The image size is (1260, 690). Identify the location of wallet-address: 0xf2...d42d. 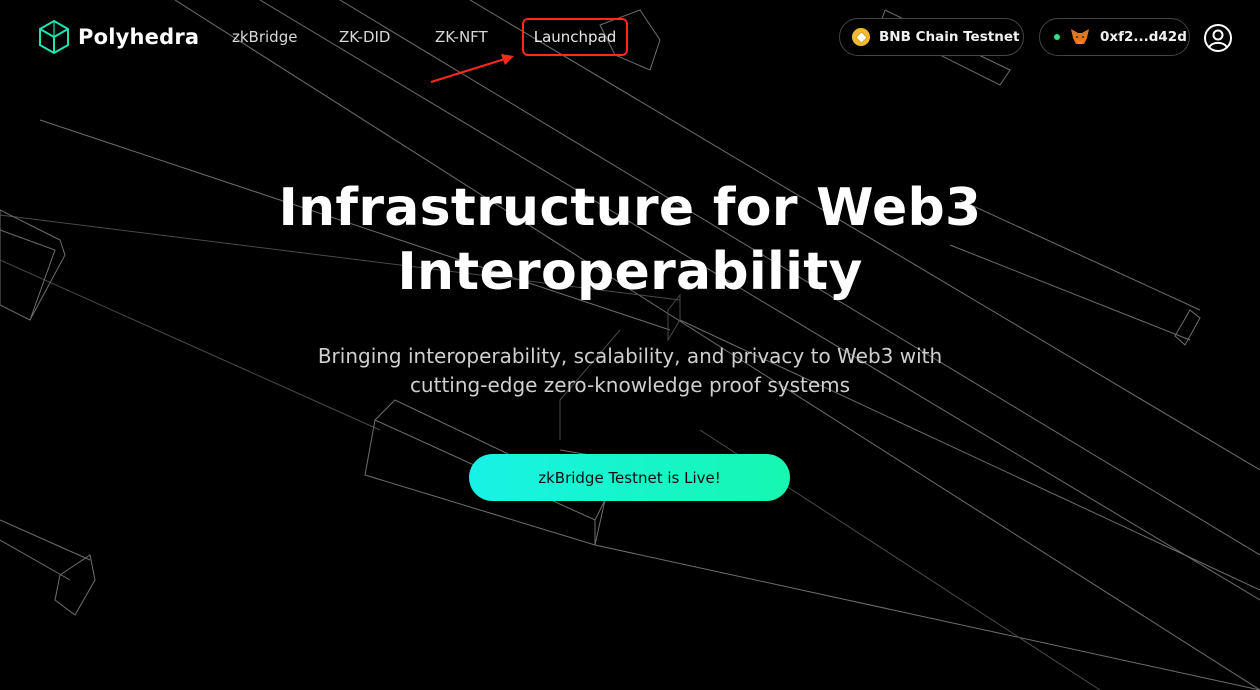
(1143, 37).